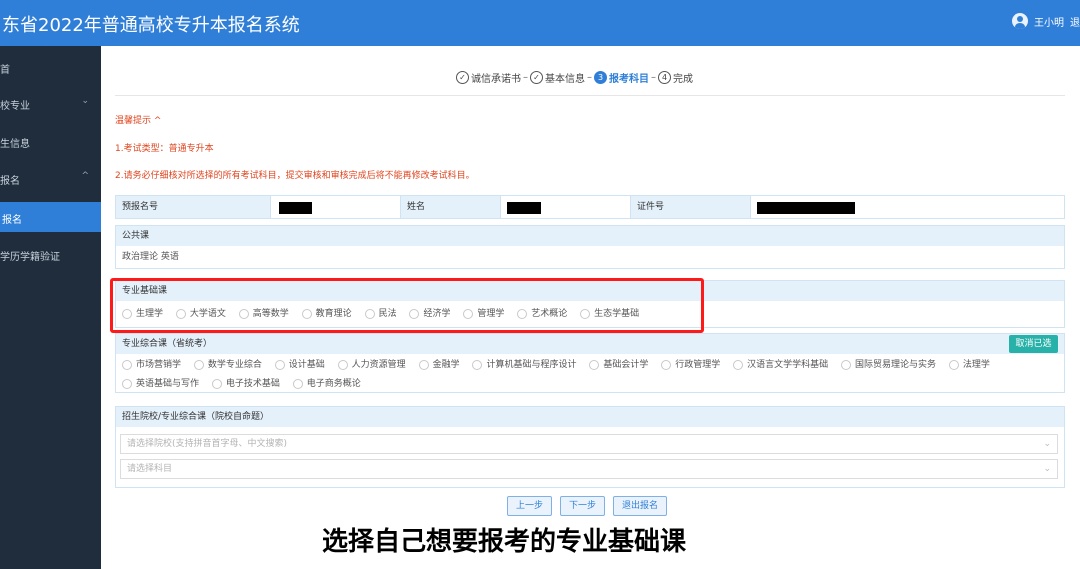  I want to click on step-1: ✓ 诚信承诺书, so click(488, 77).